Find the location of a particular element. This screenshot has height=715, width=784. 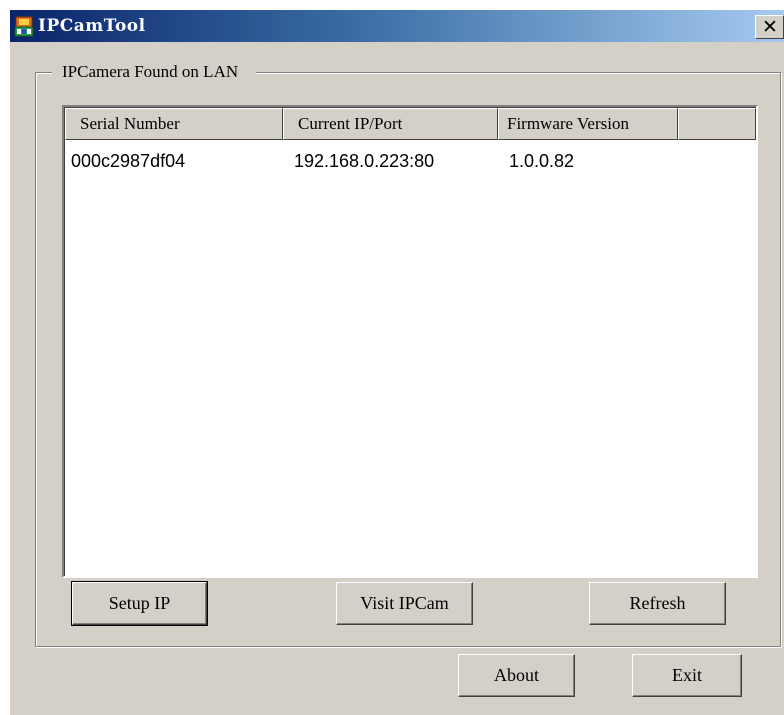

cell-firmware-version: 1.0.0.82 is located at coordinates (542, 161).